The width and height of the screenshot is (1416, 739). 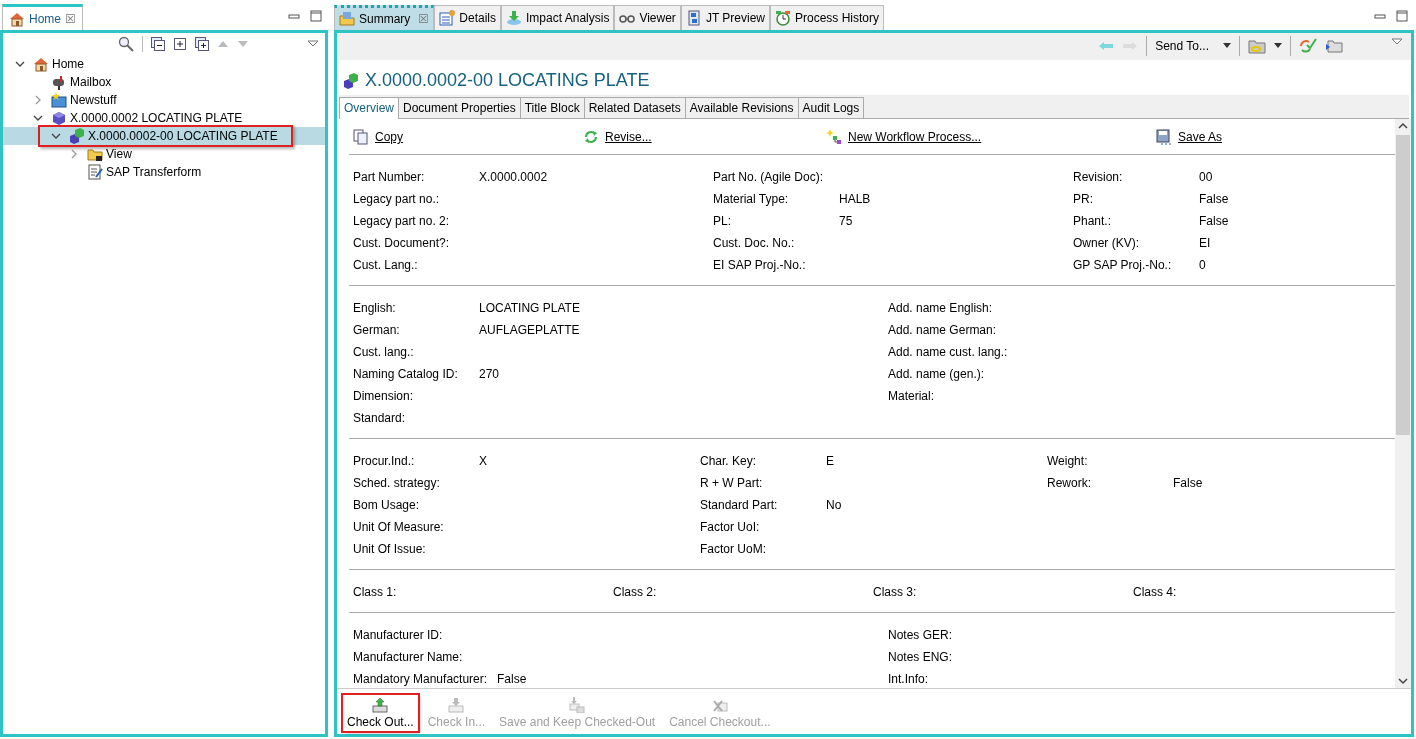 I want to click on page-title: X.0000.0002-00 LOCATING PLATE, so click(x=507, y=80).